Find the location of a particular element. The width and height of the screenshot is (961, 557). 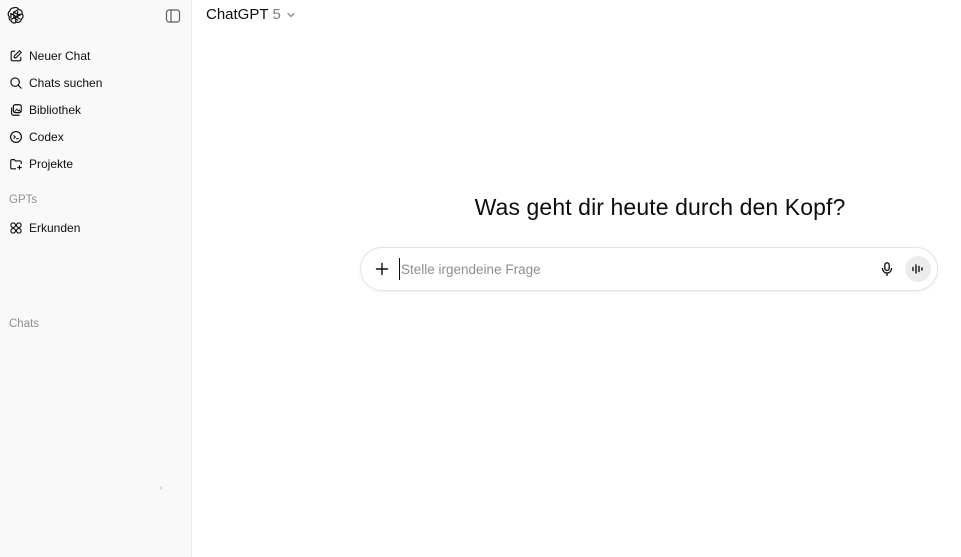

sidebar-item-label: Neuer Chat is located at coordinates (60, 55).